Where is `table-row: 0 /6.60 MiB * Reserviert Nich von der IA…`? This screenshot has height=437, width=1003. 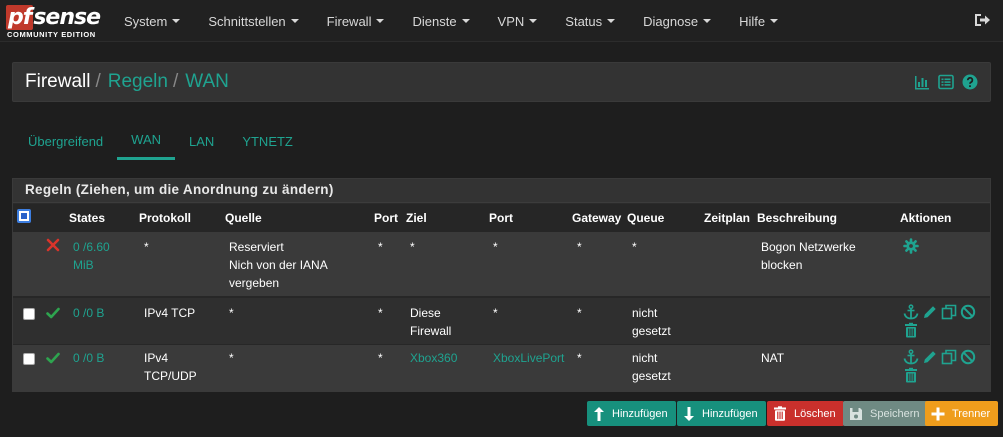
table-row: 0 /6.60 MiB * Reserviert Nich von der IA… is located at coordinates (501, 264).